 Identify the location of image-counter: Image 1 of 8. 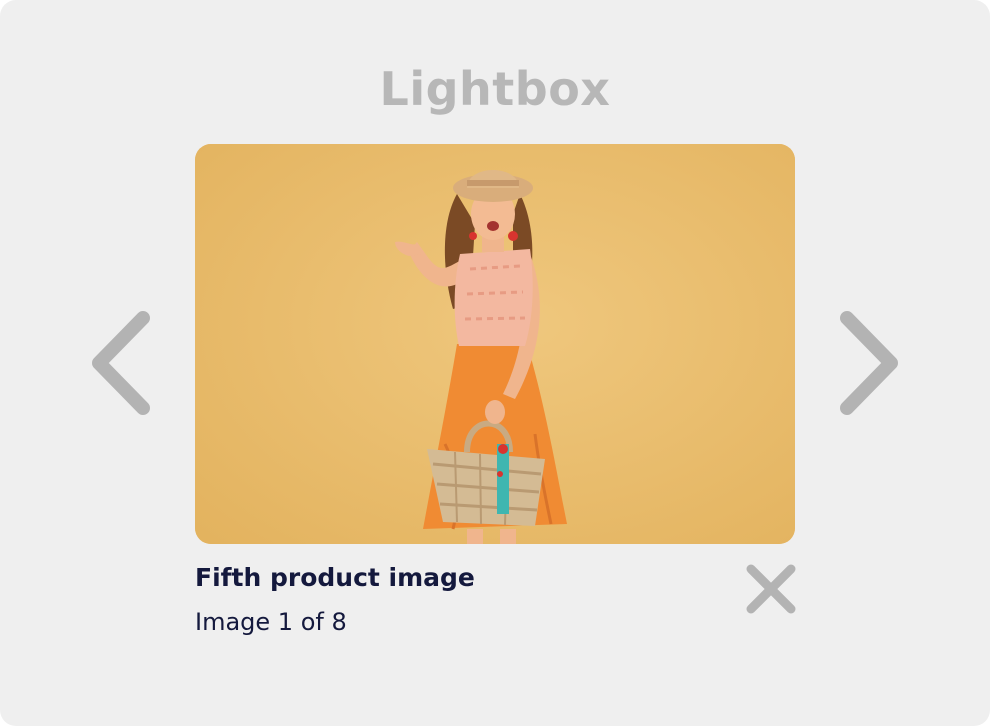
(271, 622).